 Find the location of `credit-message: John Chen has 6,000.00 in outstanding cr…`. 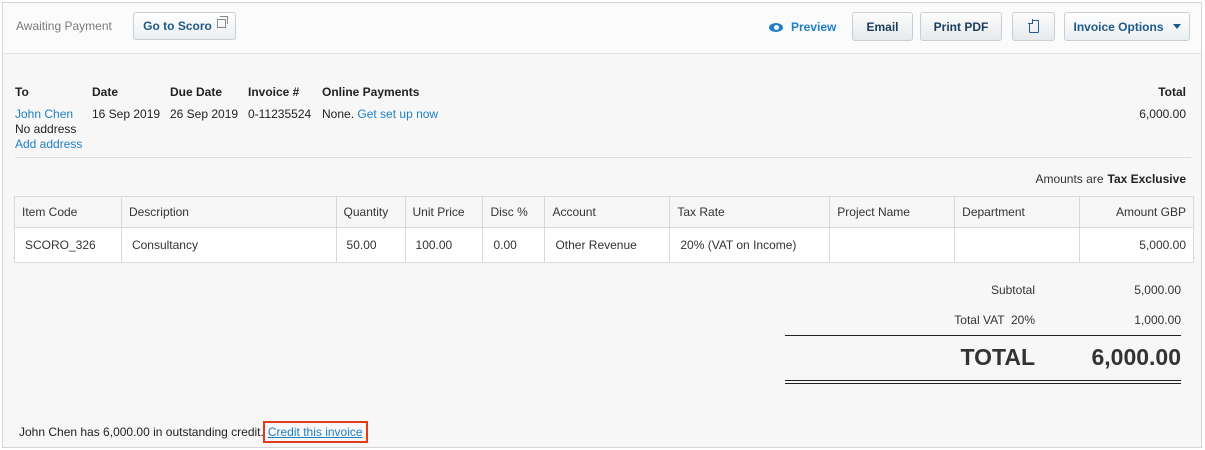

credit-message: John Chen has 6,000.00 in outstanding cr… is located at coordinates (141, 432).